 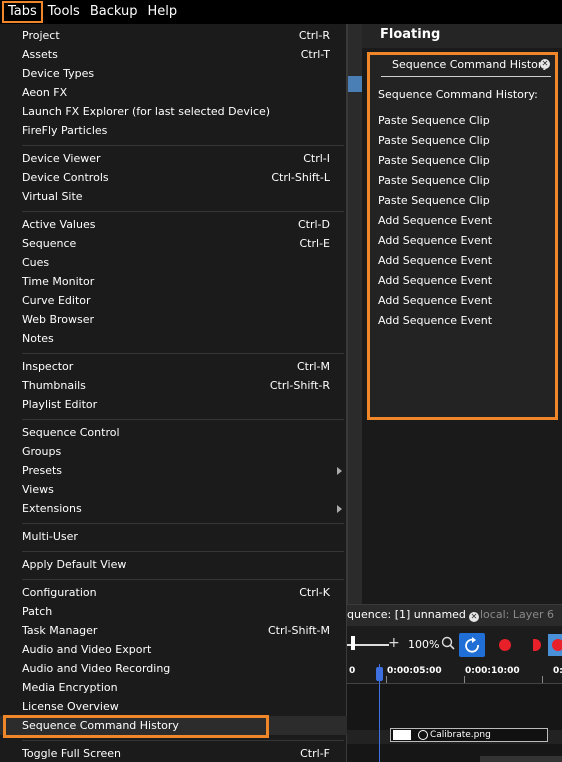 I want to click on menu-item-patch: Patch, so click(x=173, y=611).